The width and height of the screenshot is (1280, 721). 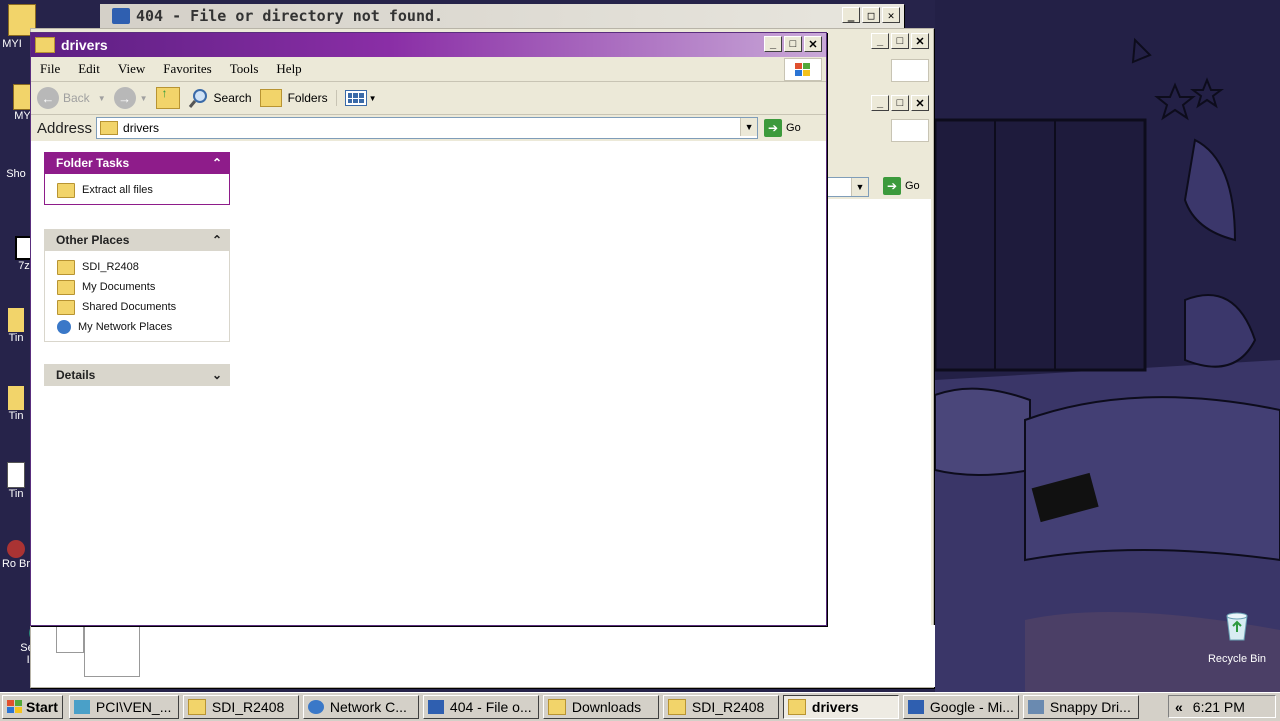 I want to click on task-extract-all-files: Extract all files, so click(x=137, y=190).